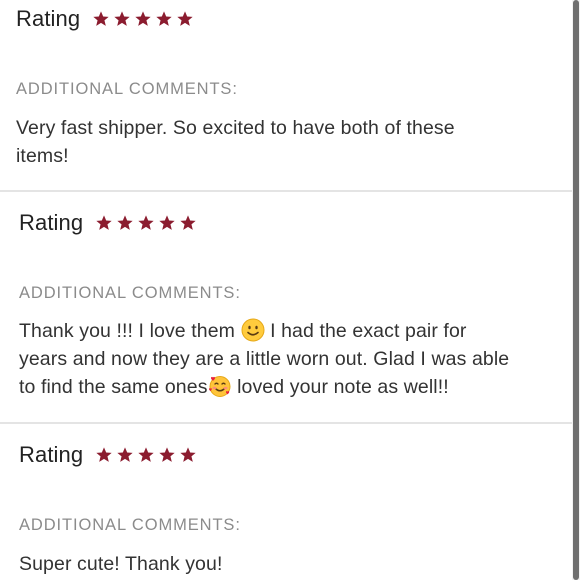  What do you see at coordinates (113, 387) in the screenshot?
I see `comment-line: to find the same ones` at bounding box center [113, 387].